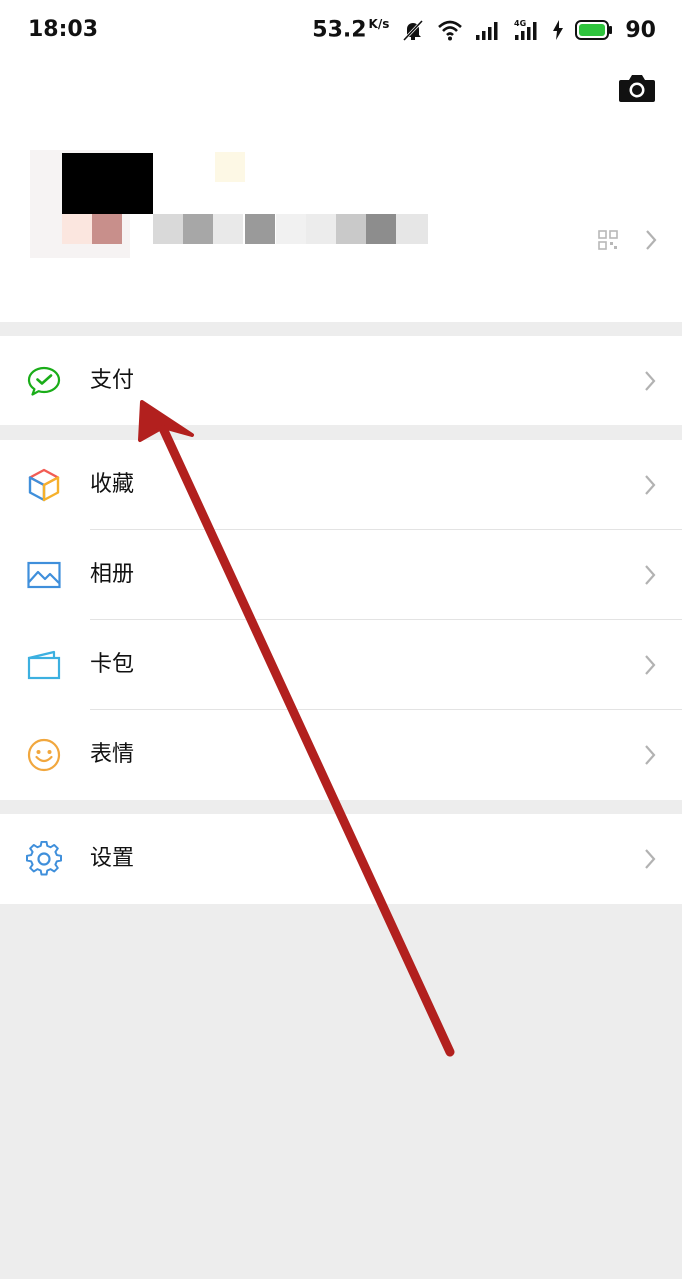 The height and width of the screenshot is (1279, 682). What do you see at coordinates (558, 30) in the screenshot?
I see `charging-bolt-icon` at bounding box center [558, 30].